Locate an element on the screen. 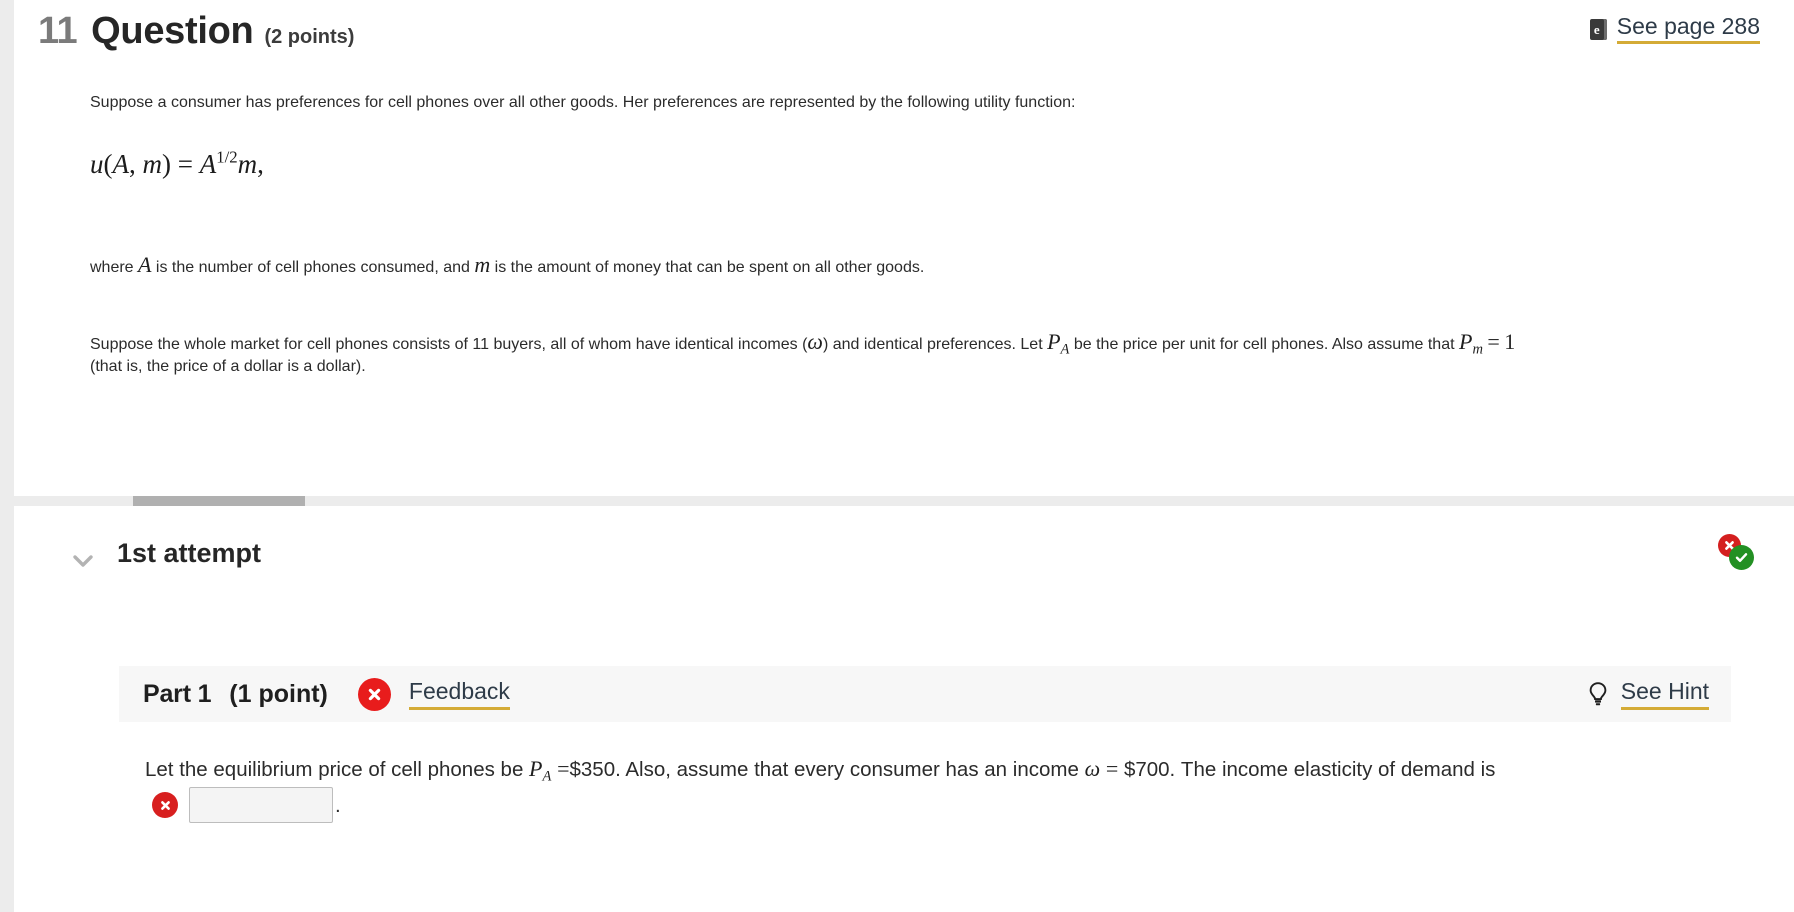 Image resolution: width=1794 pixels, height=912 pixels. formula-u: u is located at coordinates (97, 164).